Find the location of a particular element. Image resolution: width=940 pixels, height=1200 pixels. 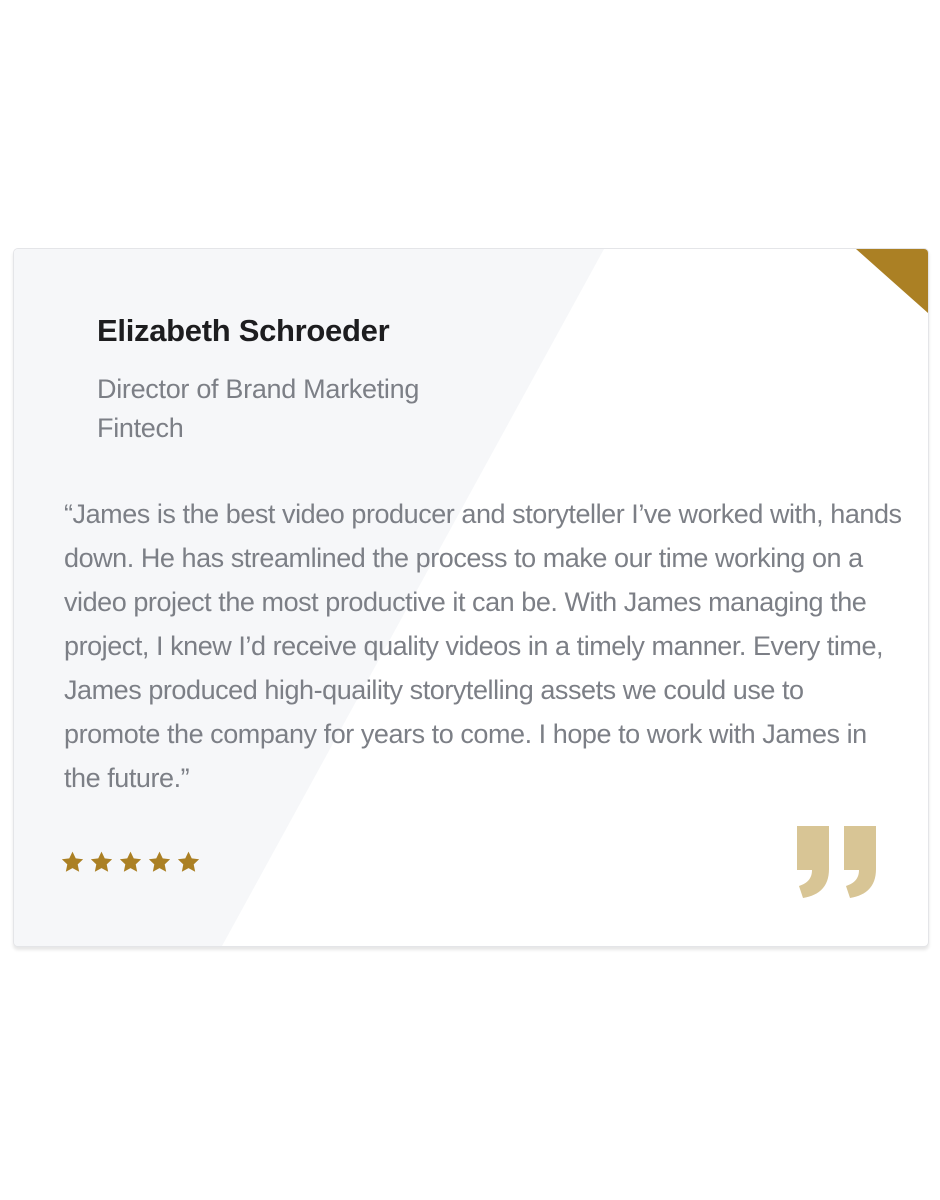

reviewer-company: Fintech is located at coordinates (140, 428).